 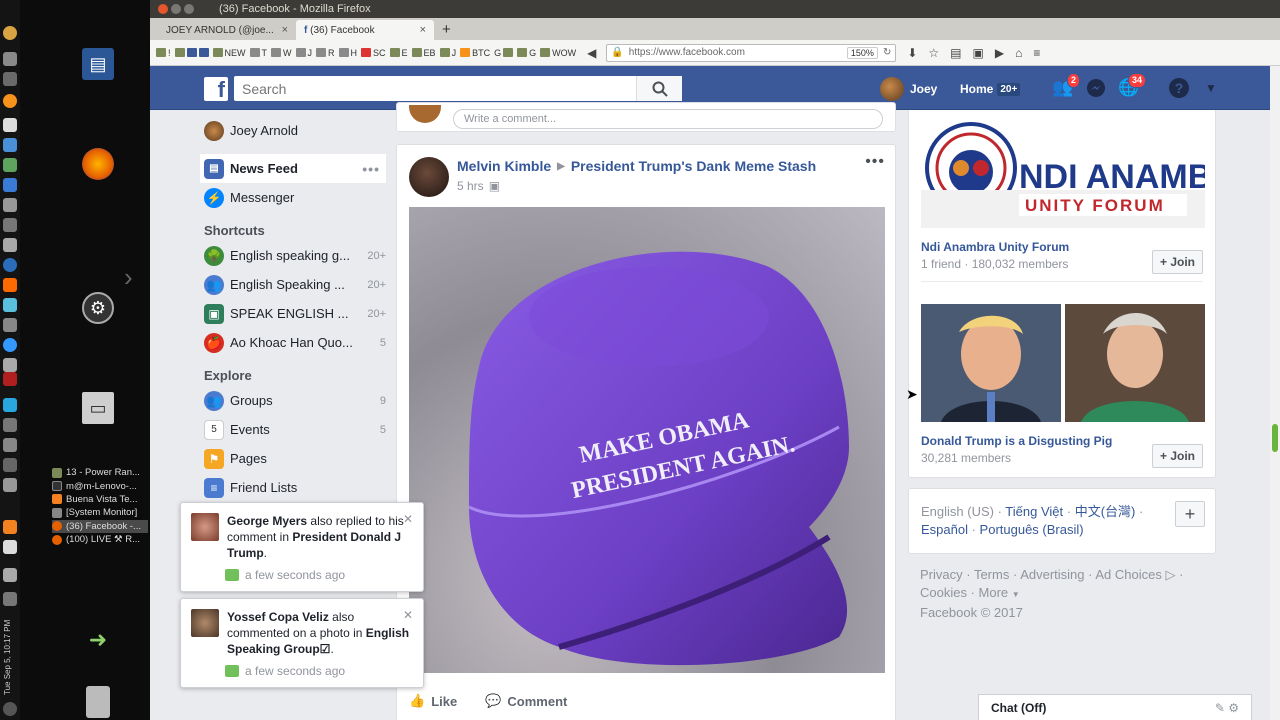 I want to click on zoom-level: 150%, so click(x=862, y=52).